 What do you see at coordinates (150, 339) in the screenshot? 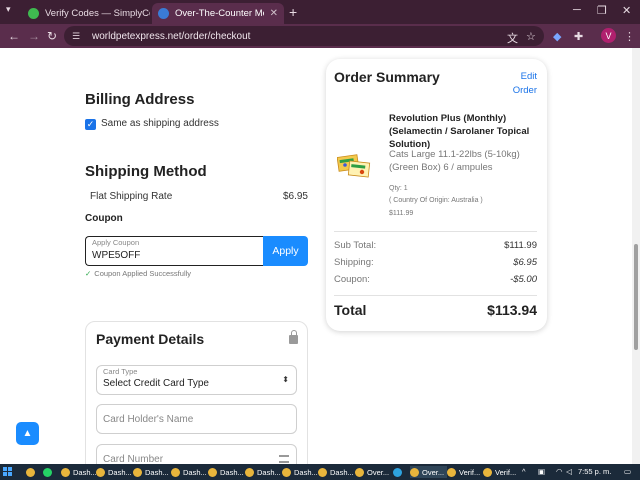
I see `payment-details-heading: Payment Details` at bounding box center [150, 339].